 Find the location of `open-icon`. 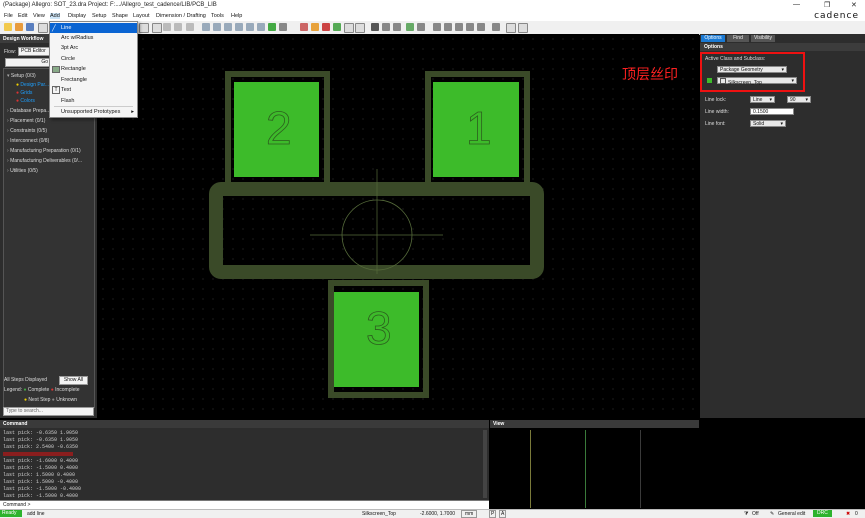

open-icon is located at coordinates (19, 27).